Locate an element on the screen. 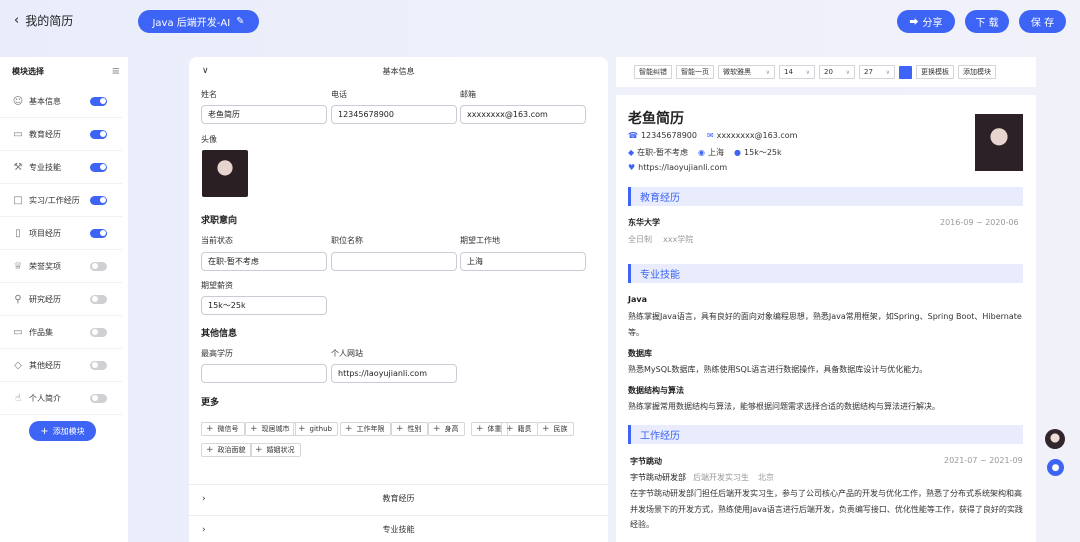  edit-icon: ✎ is located at coordinates (240, 21).